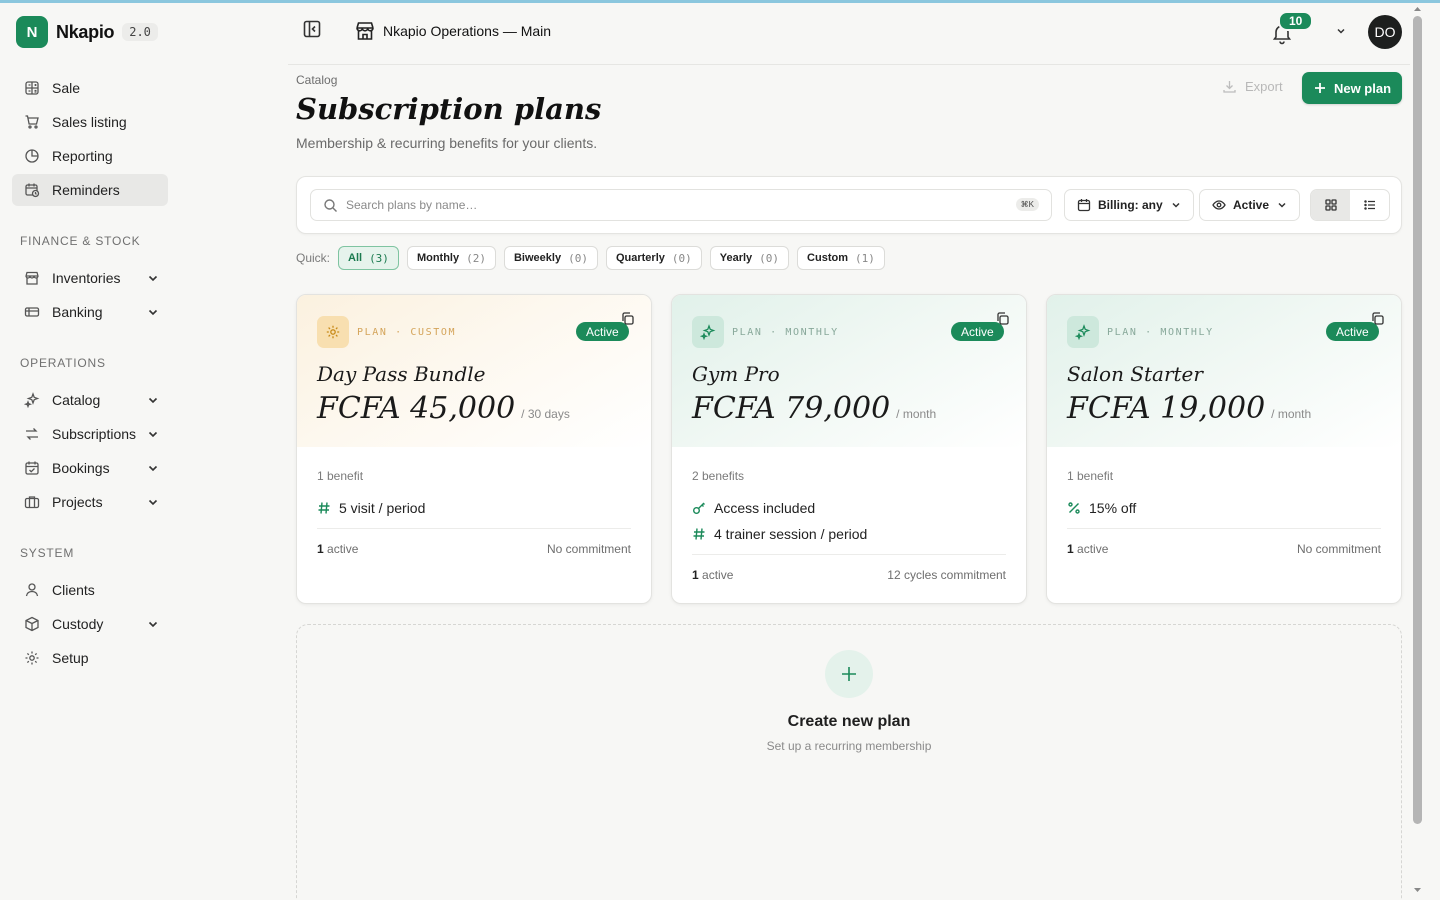 Image resolution: width=1440 pixels, height=900 pixels. I want to click on benefit-text: Access included, so click(765, 508).